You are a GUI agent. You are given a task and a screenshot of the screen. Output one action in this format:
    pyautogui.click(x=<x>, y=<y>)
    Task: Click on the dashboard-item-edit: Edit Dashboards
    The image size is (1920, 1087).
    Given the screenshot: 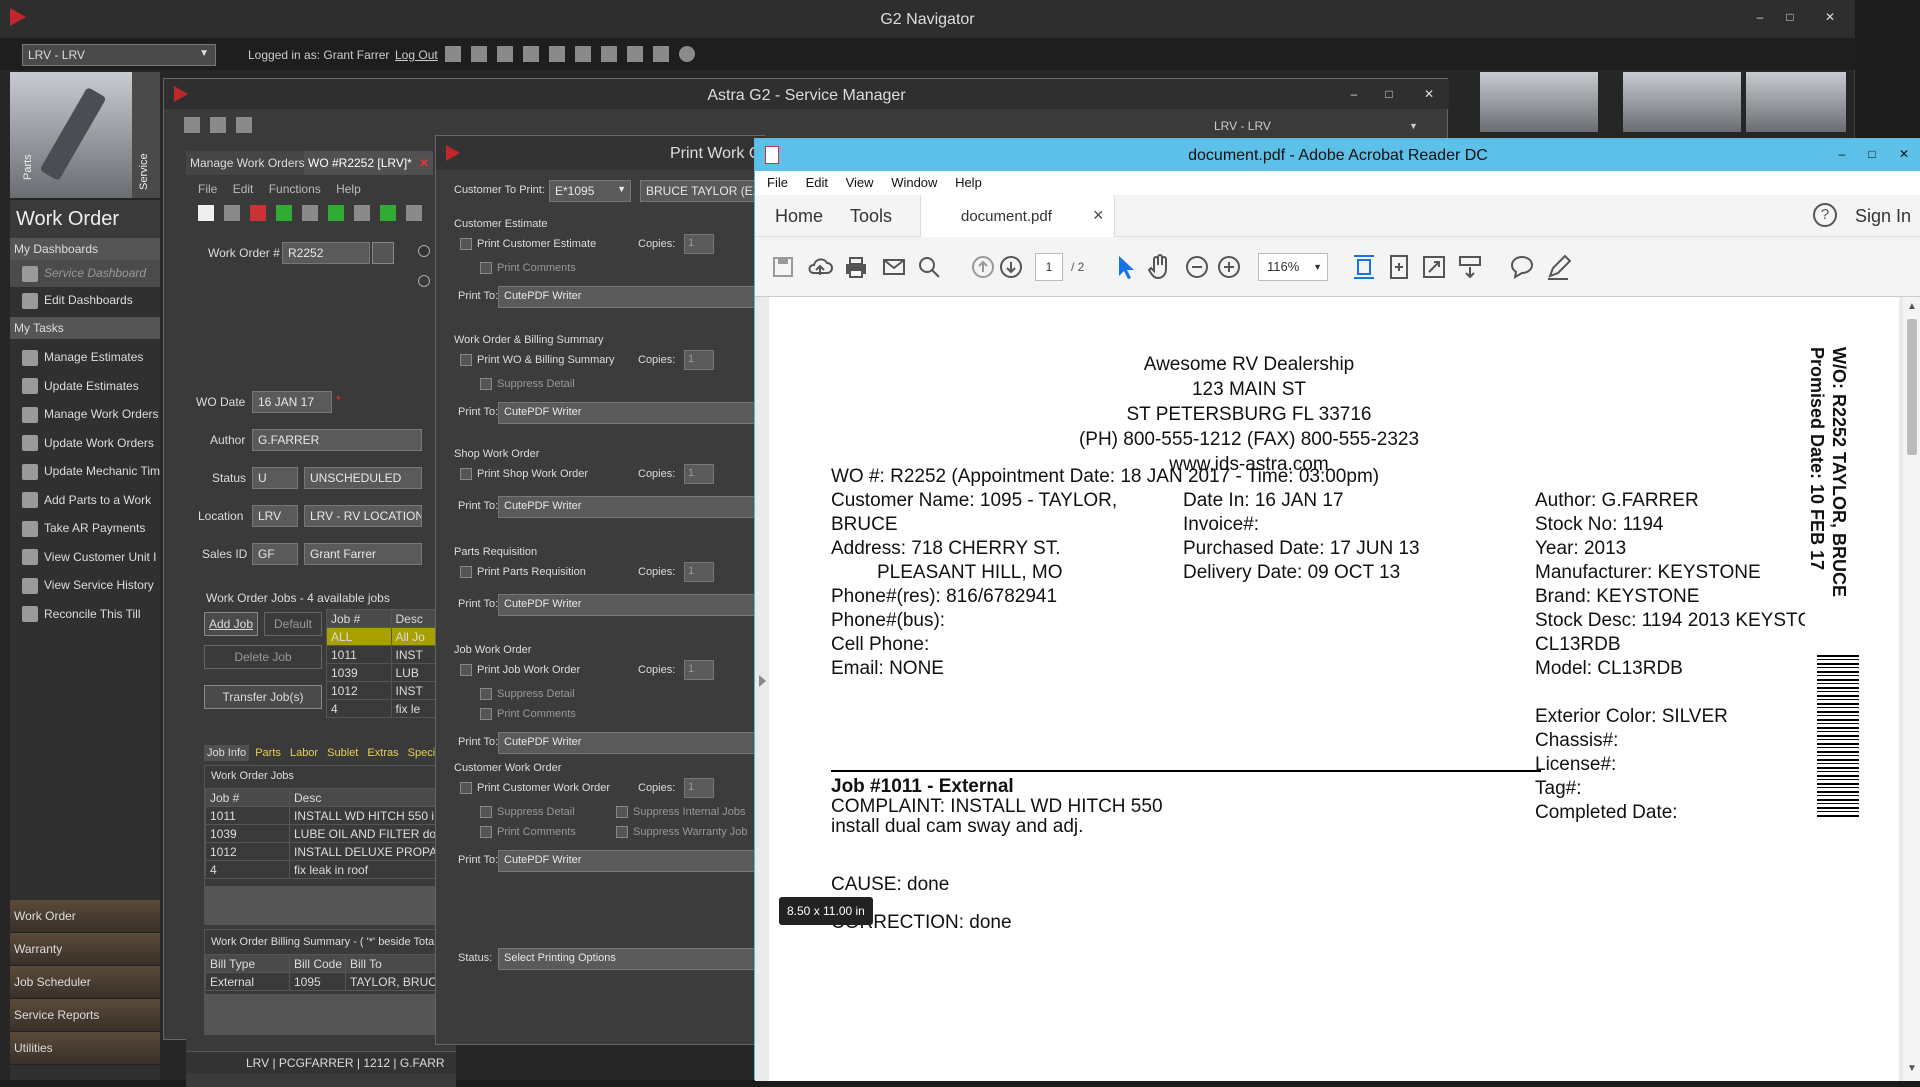 What is the action you would take?
    pyautogui.click(x=85, y=300)
    